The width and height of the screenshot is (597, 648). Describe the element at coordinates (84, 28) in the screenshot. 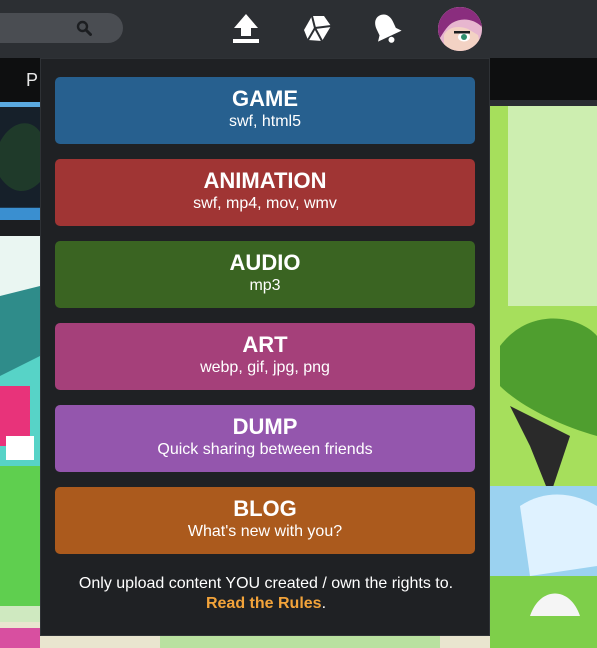

I see `search-icon` at that location.